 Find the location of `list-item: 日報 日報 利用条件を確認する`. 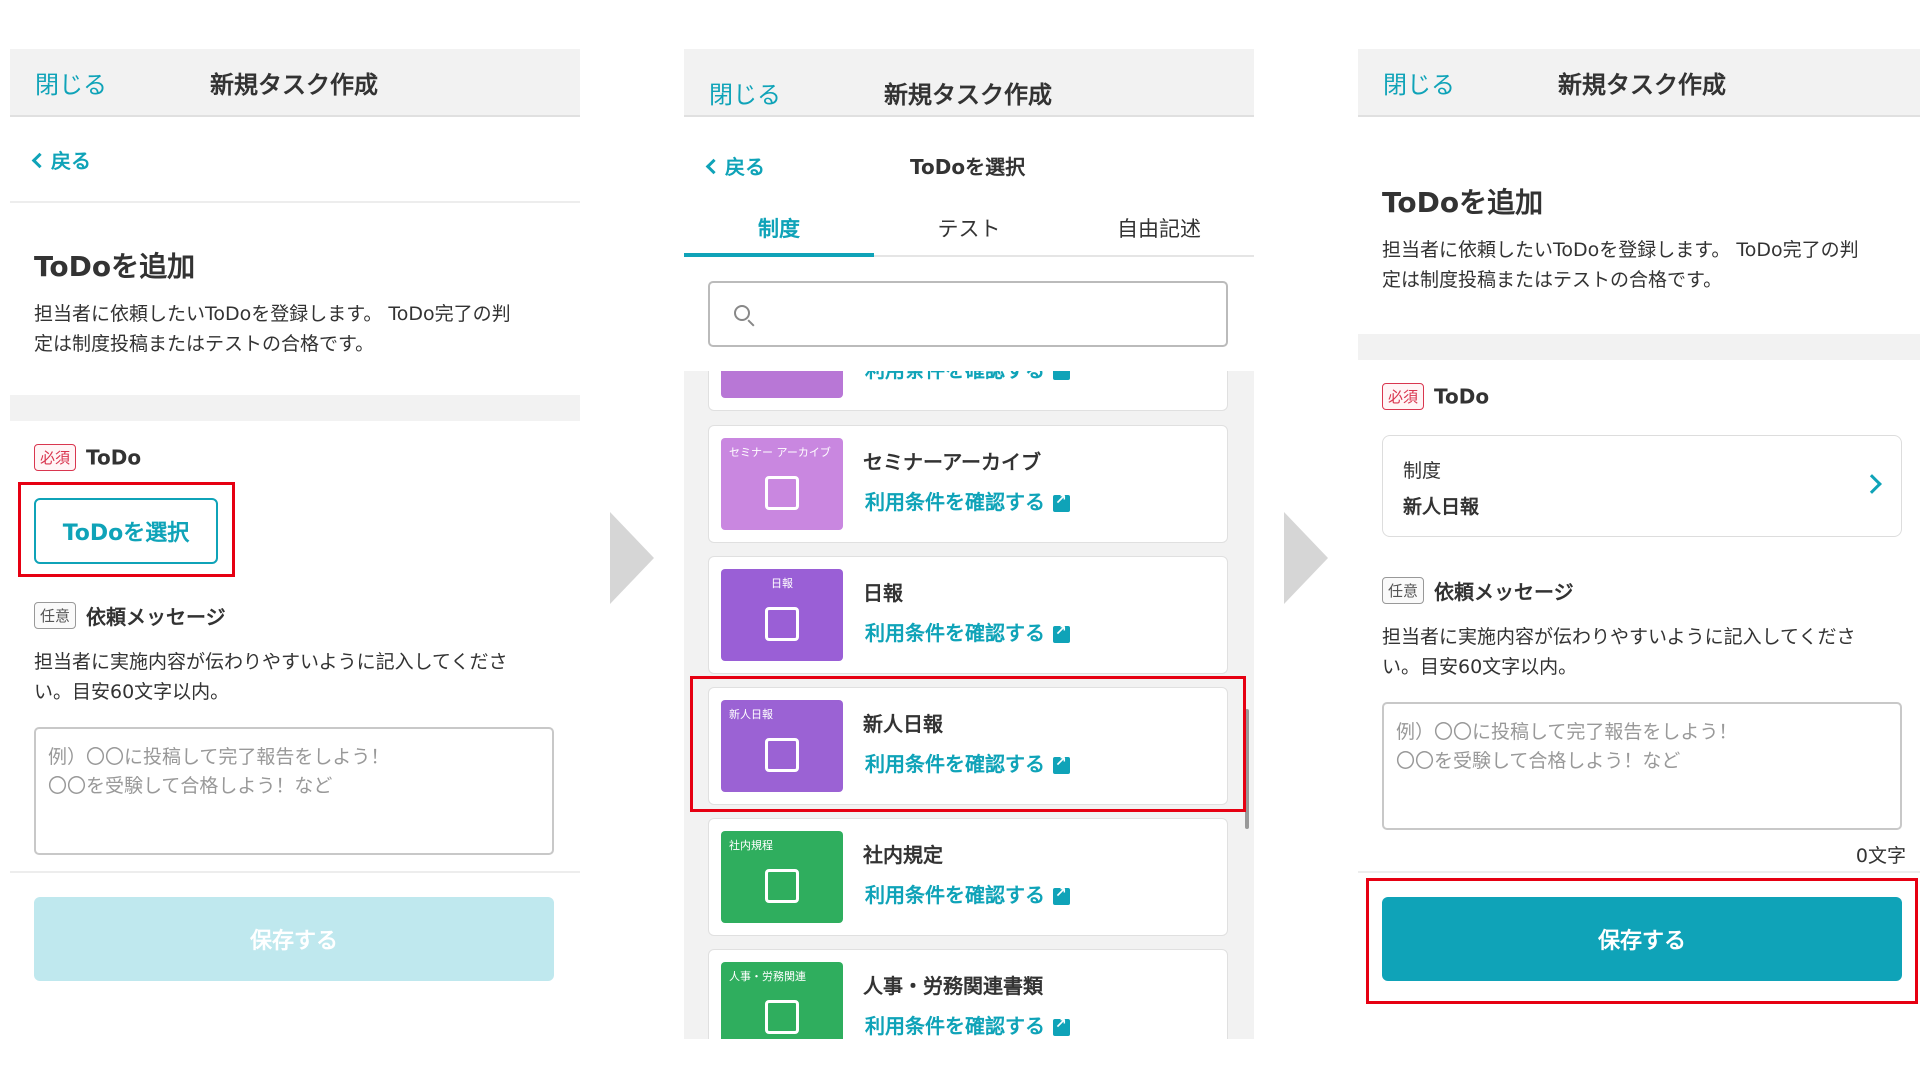

list-item: 日報 日報 利用条件を確認する is located at coordinates (968, 615).